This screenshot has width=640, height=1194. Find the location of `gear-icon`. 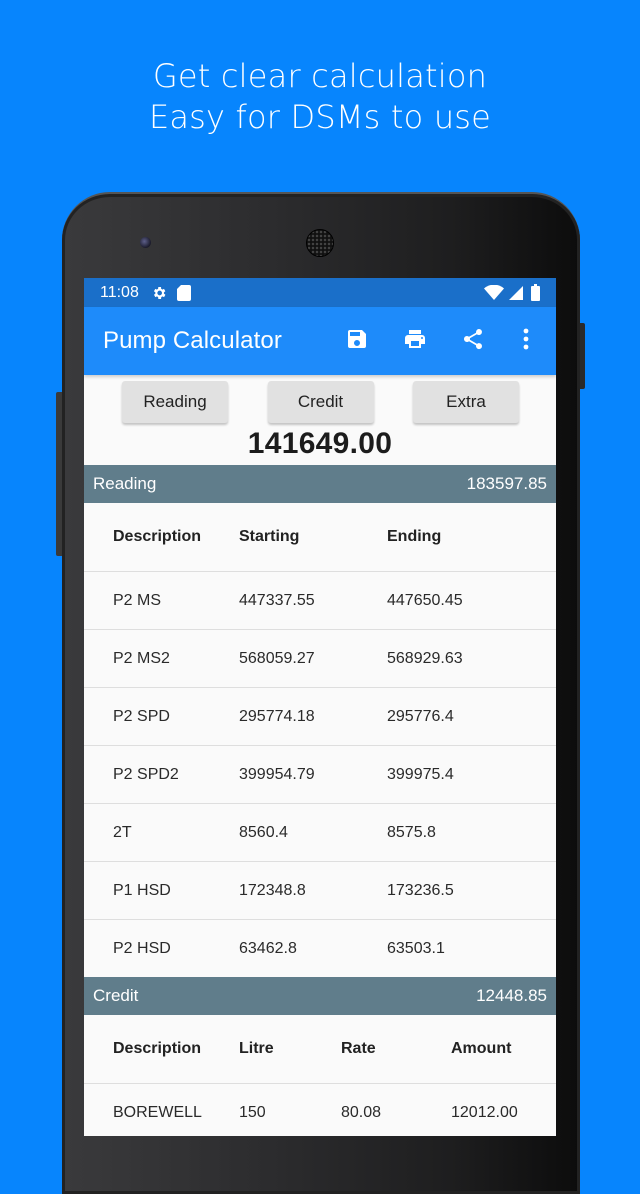

gear-icon is located at coordinates (159, 293).